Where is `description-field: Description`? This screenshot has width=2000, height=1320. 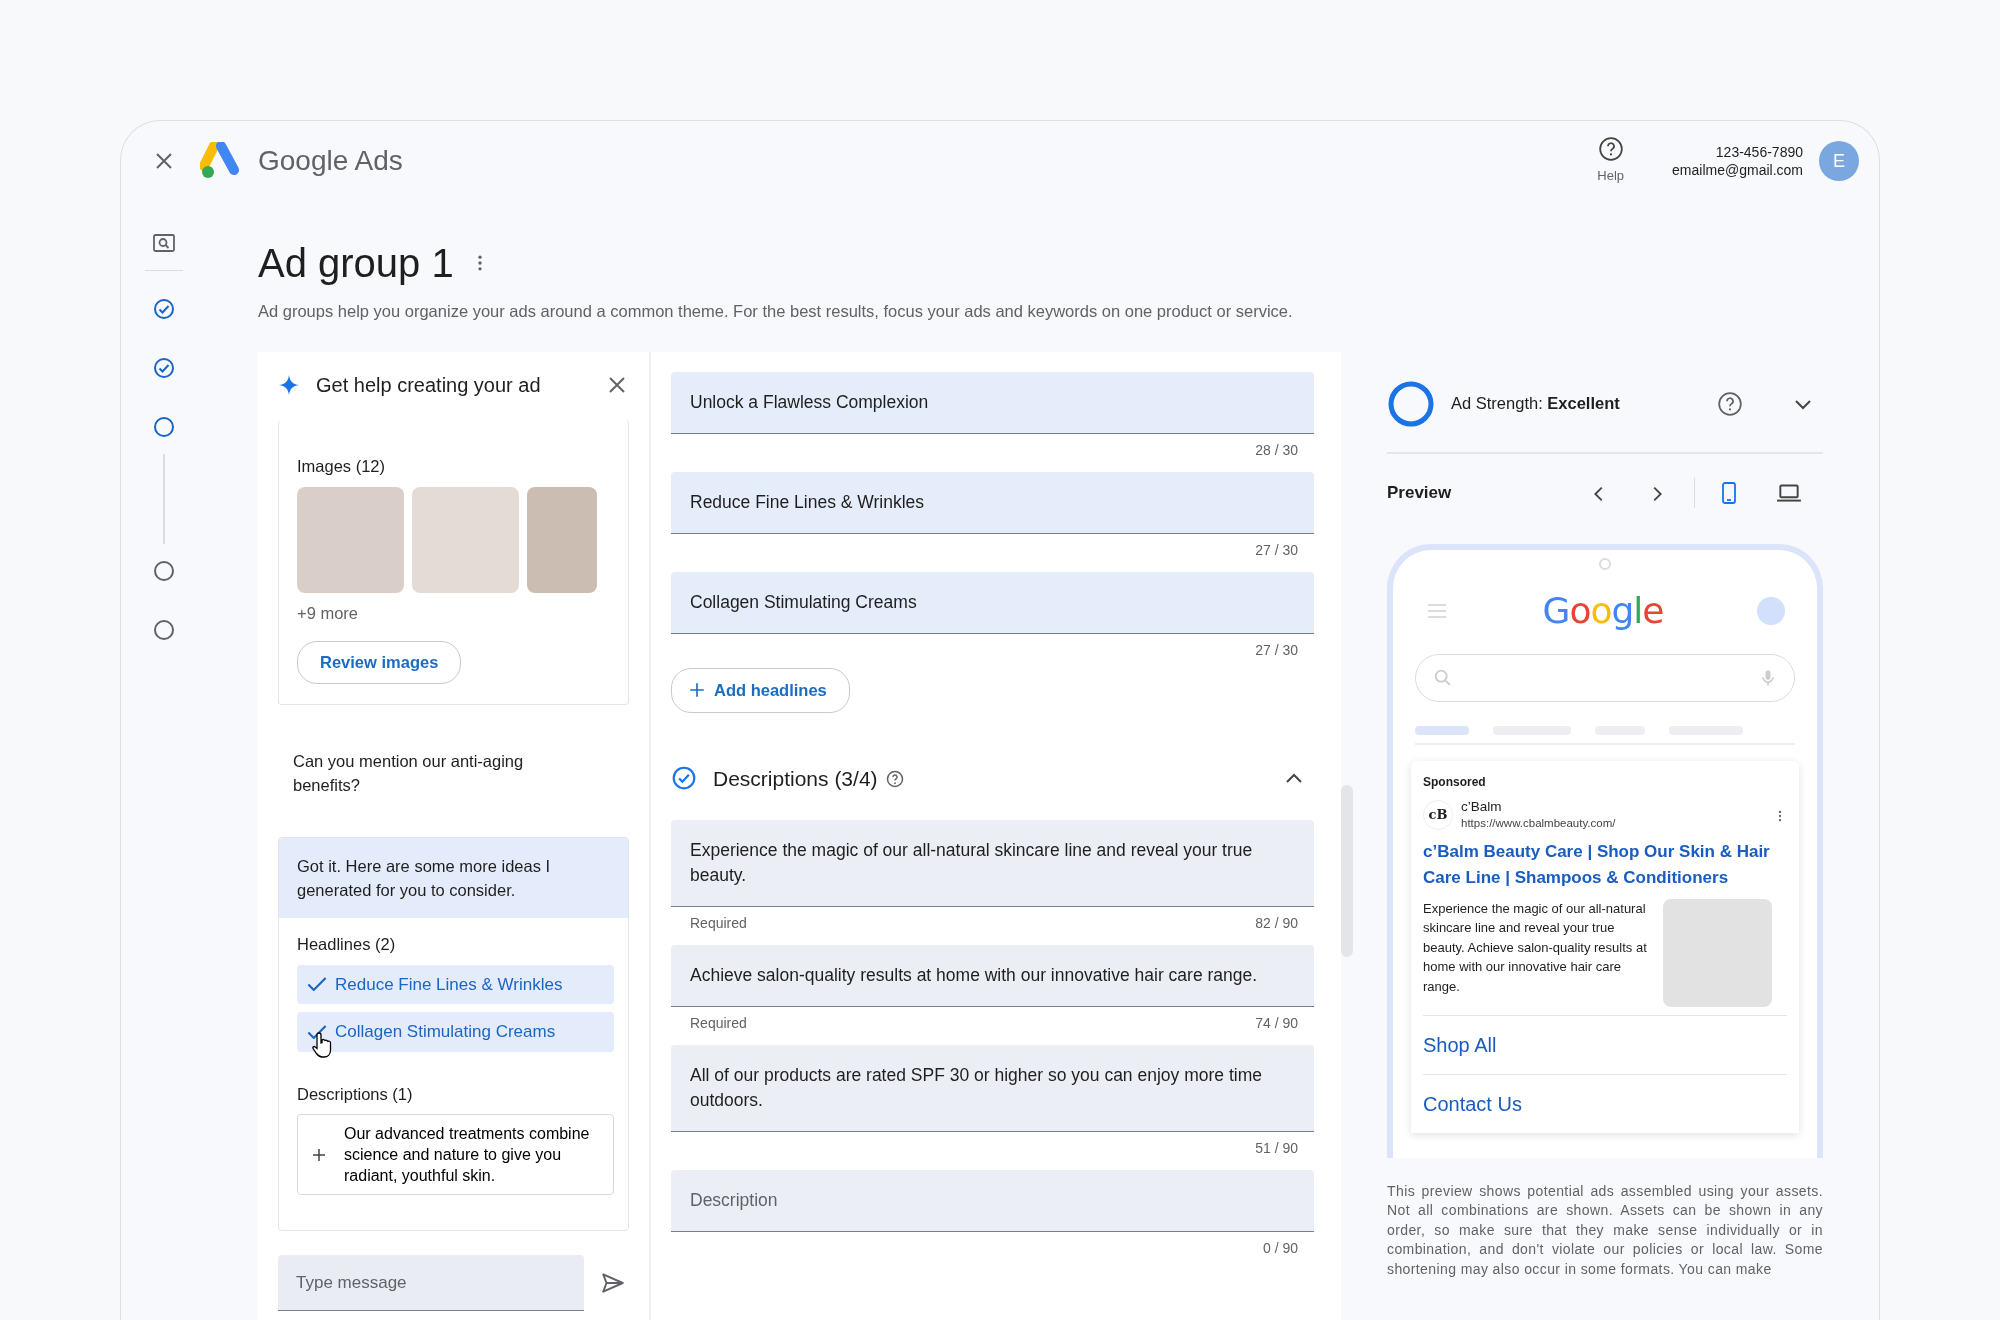 description-field: Description is located at coordinates (992, 1201).